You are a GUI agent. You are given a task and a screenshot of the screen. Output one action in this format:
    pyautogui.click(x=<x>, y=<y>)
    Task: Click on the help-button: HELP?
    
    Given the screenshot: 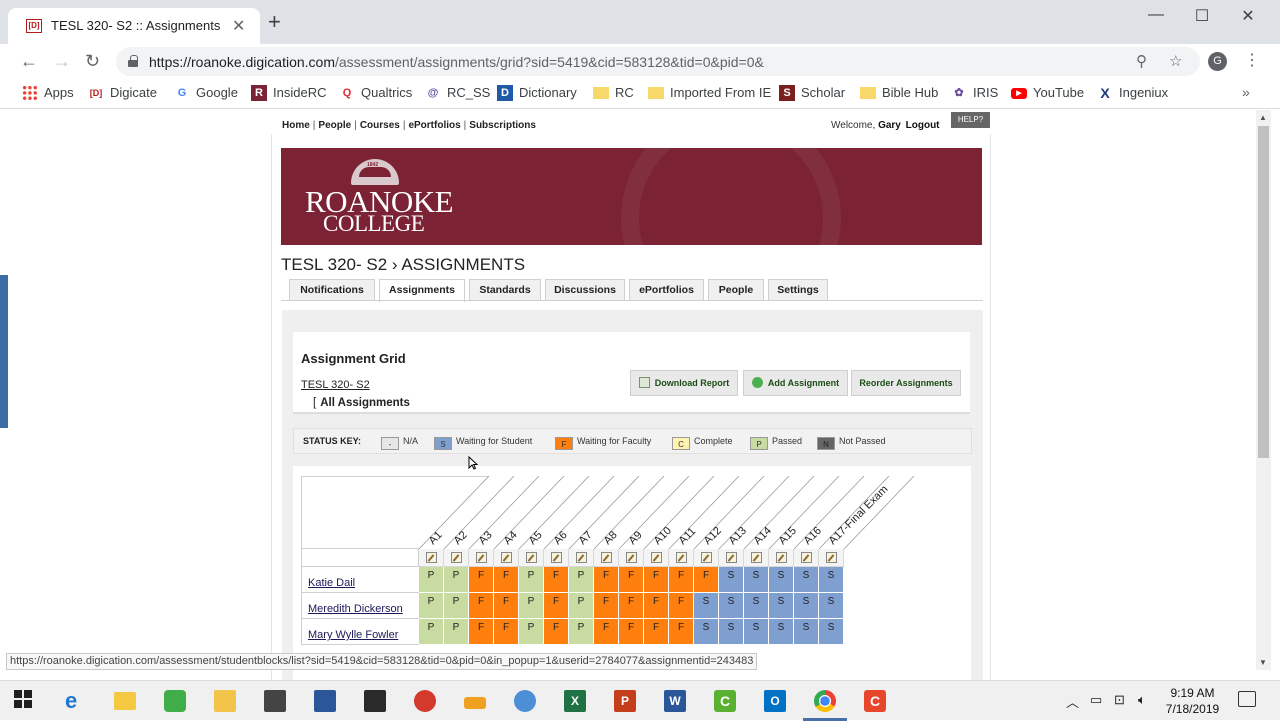 What is the action you would take?
    pyautogui.click(x=970, y=120)
    